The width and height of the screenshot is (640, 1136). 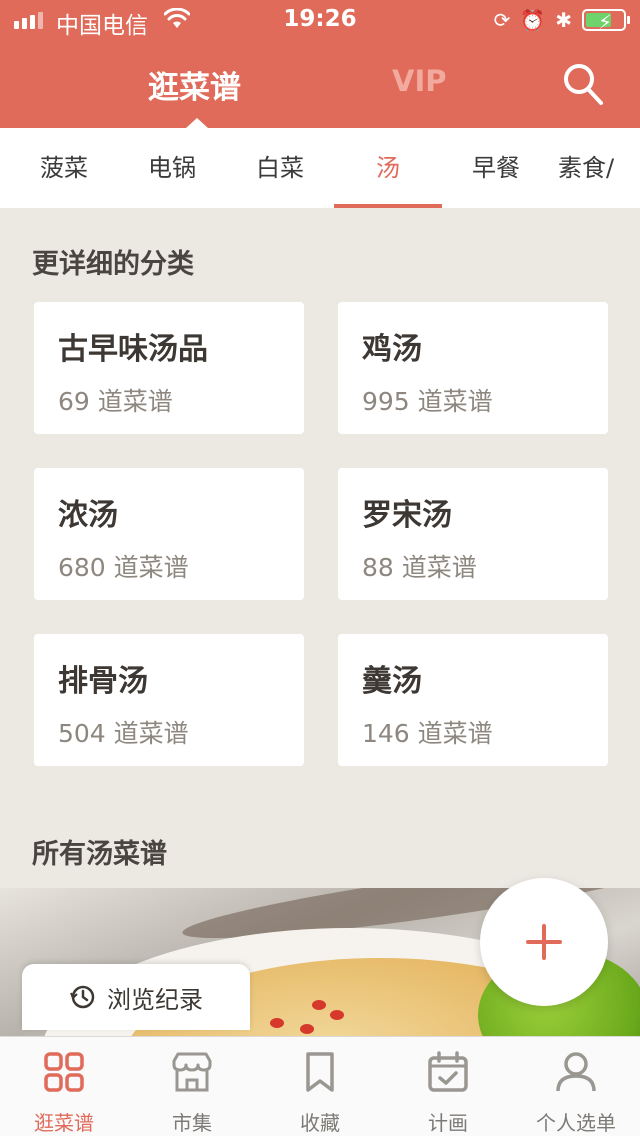 What do you see at coordinates (113, 264) in the screenshot?
I see `section-title-subcategories: 更详细的分类` at bounding box center [113, 264].